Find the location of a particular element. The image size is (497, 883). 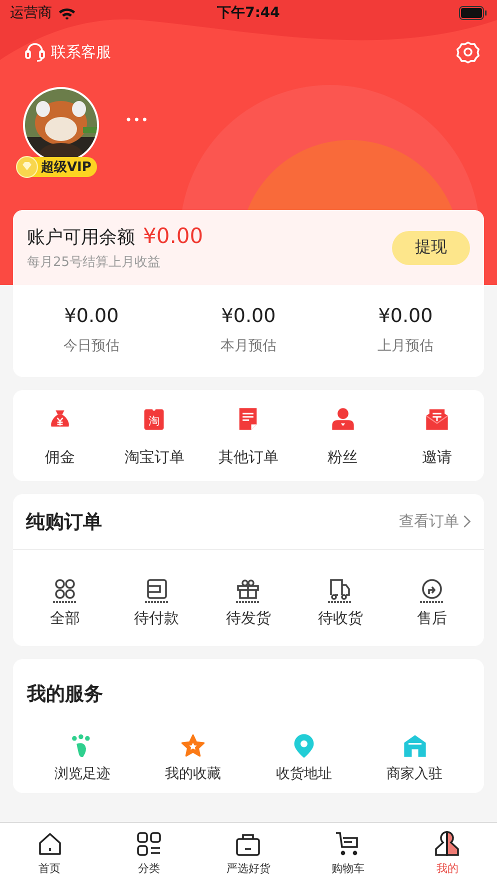

orders-title: 纯购订单 is located at coordinates (64, 522).